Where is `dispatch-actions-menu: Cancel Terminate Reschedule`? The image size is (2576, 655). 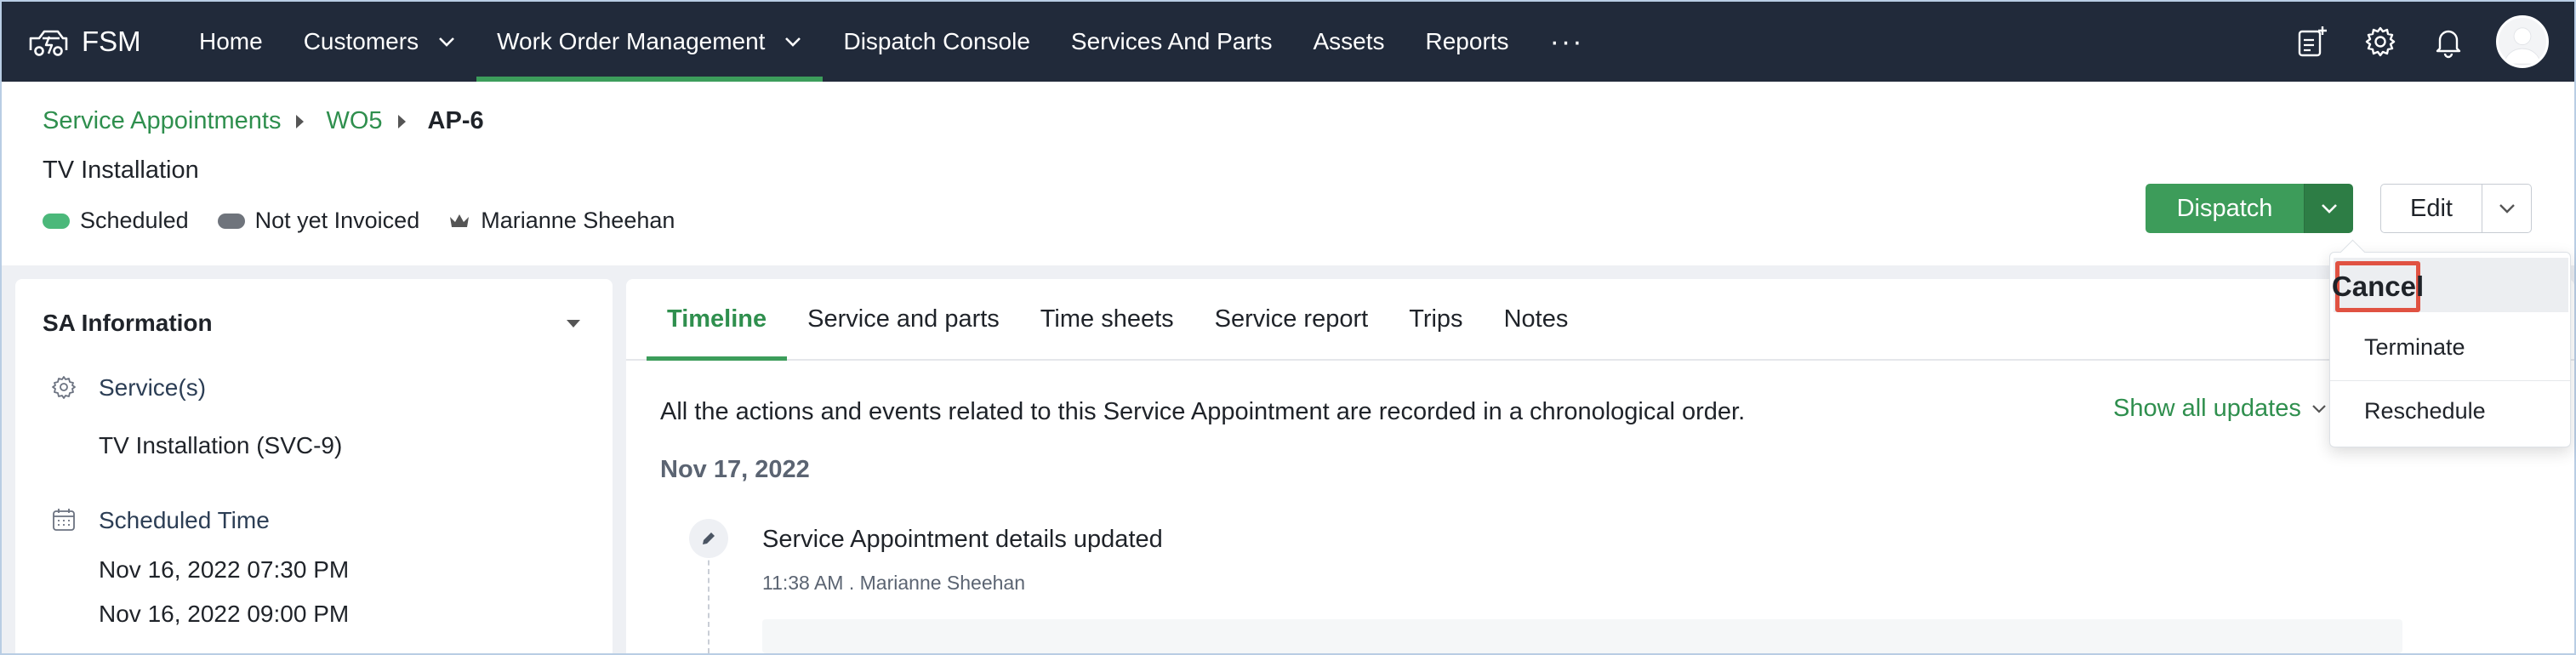 dispatch-actions-menu: Cancel Terminate Reschedule is located at coordinates (2450, 349).